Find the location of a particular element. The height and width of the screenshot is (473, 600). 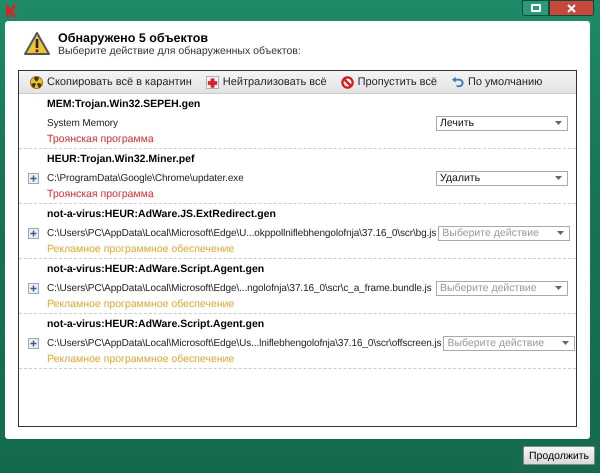

toolbar-button: По умолчанию is located at coordinates (497, 82).